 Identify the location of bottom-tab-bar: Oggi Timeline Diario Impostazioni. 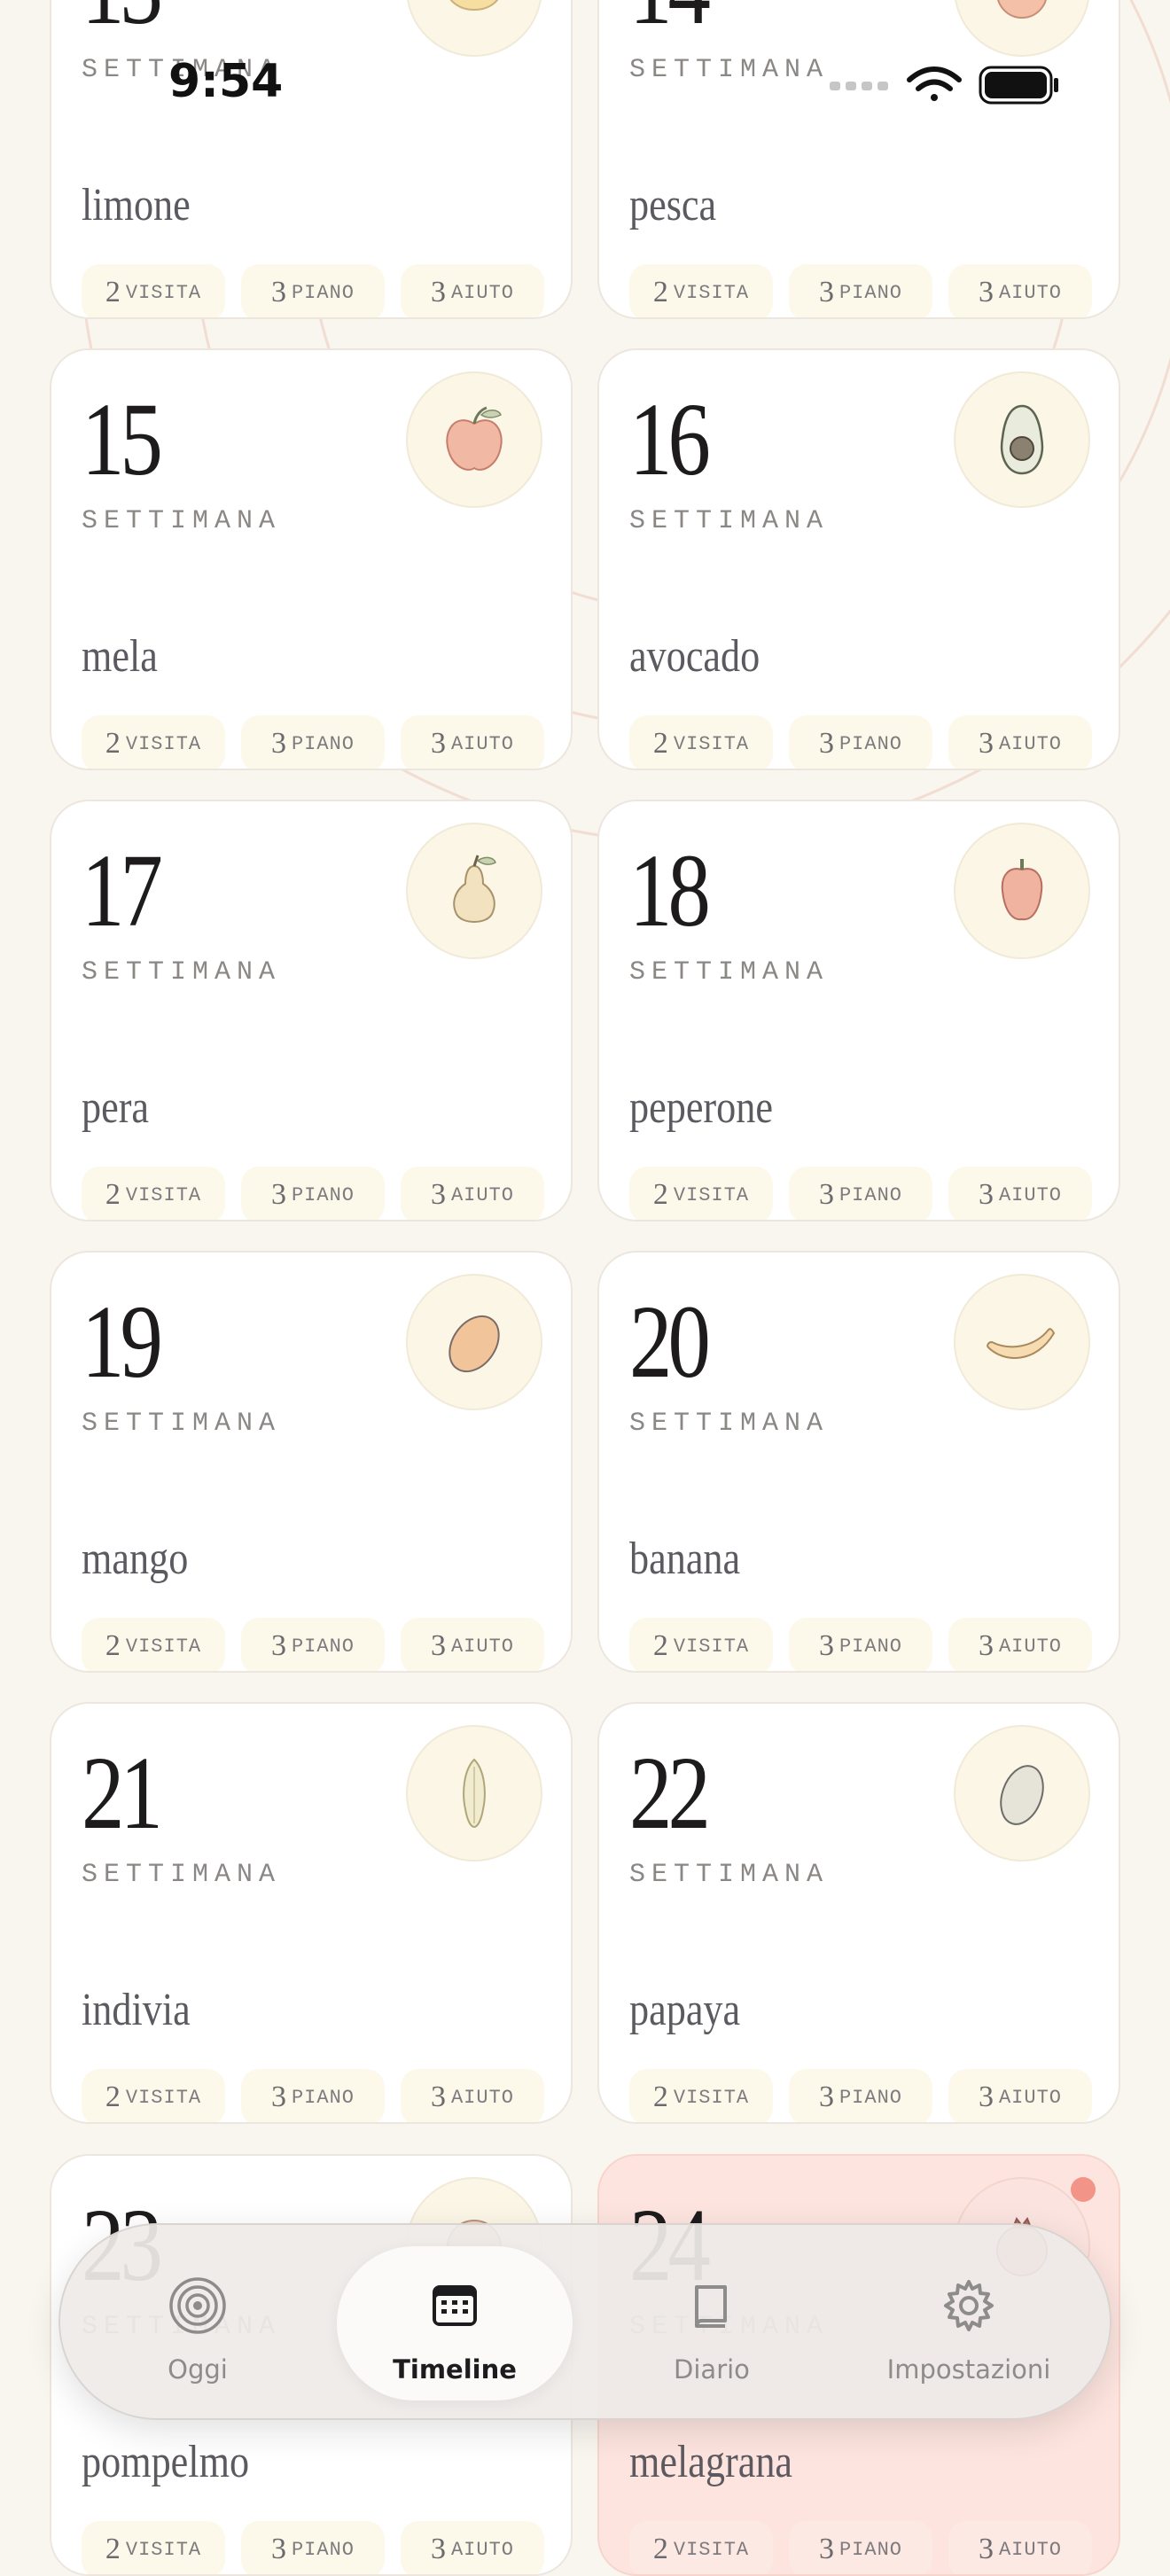
(585, 2321).